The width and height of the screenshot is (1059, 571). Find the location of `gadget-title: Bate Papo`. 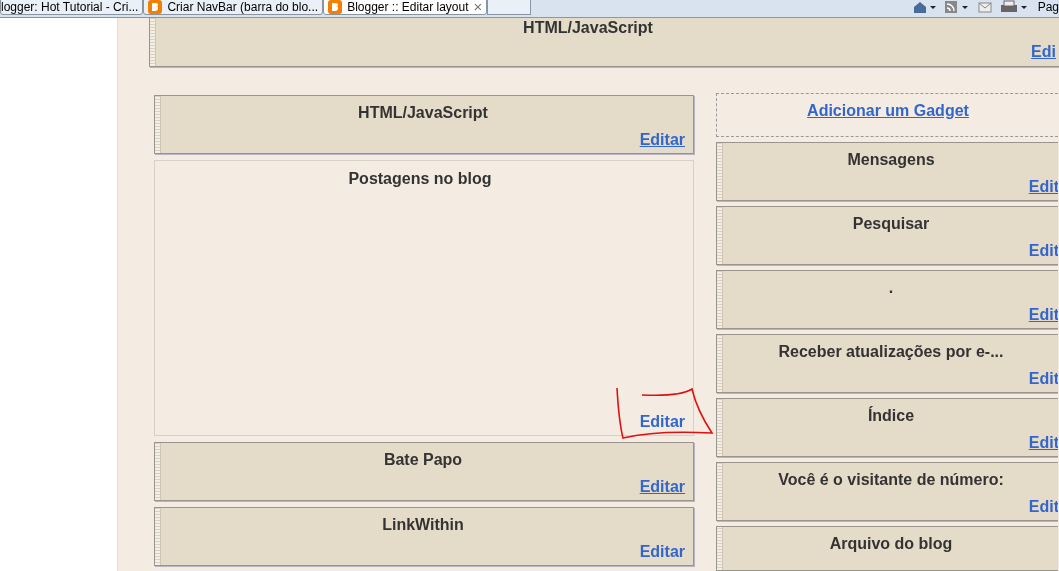

gadget-title: Bate Papo is located at coordinates (423, 460).